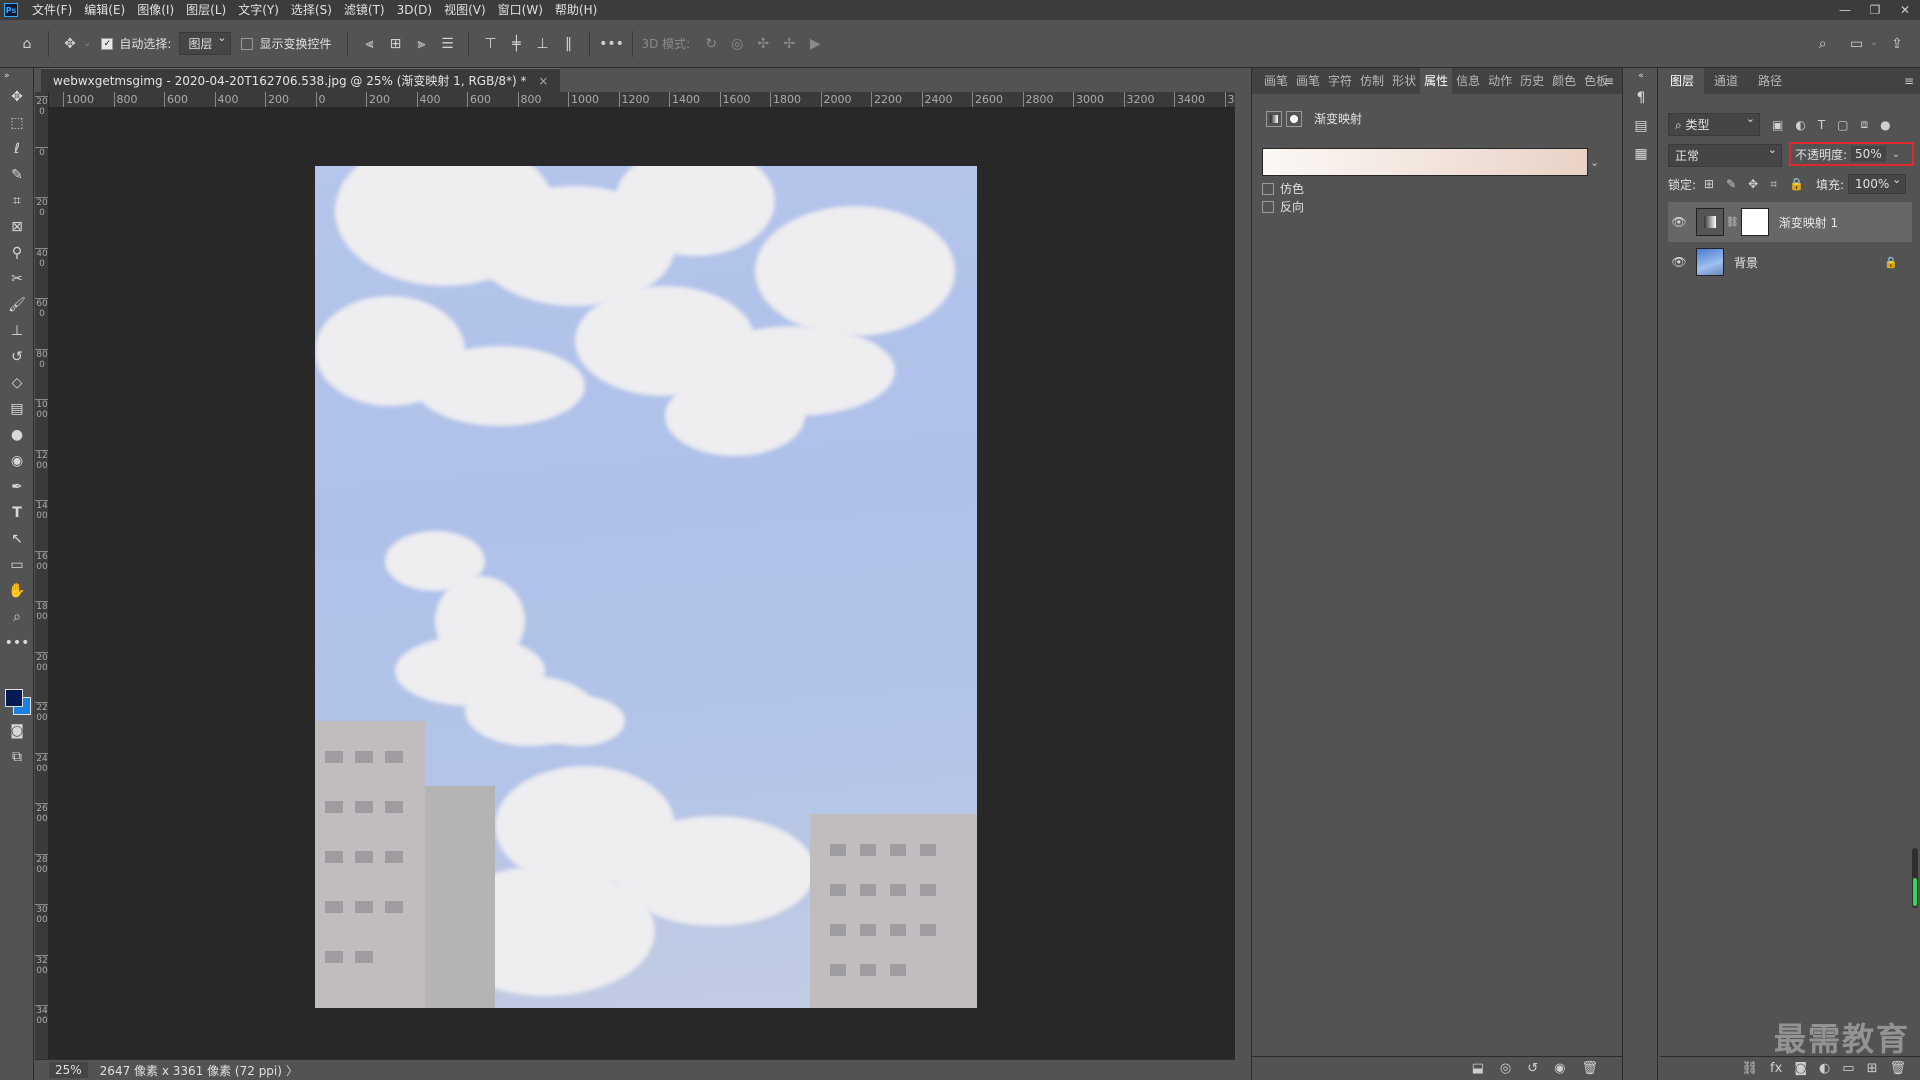  Describe the element at coordinates (815, 44) in the screenshot. I see `scale-3d-icon: ▶` at that location.